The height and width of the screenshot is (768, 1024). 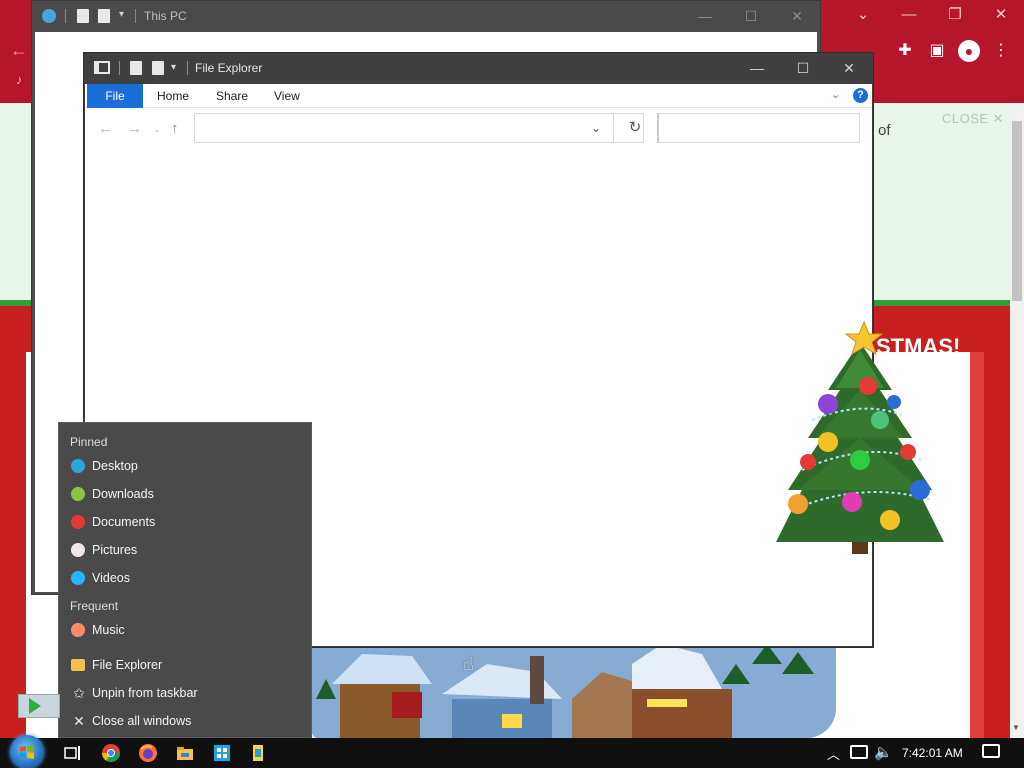 What do you see at coordinates (884, 130) in the screenshot?
I see `page-text-fragment: of` at bounding box center [884, 130].